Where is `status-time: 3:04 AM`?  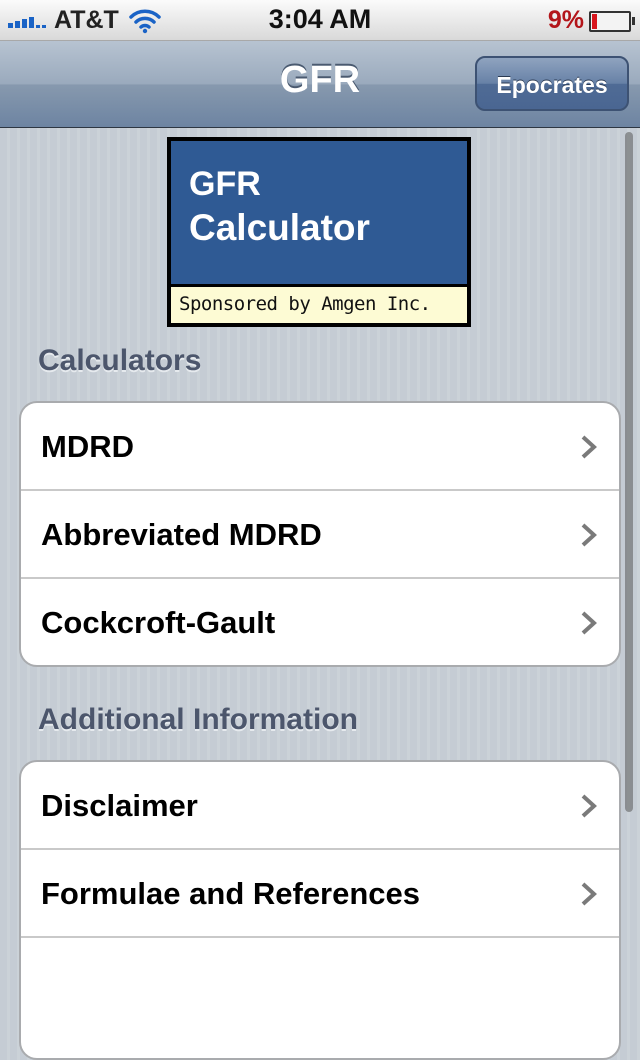
status-time: 3:04 AM is located at coordinates (320, 19).